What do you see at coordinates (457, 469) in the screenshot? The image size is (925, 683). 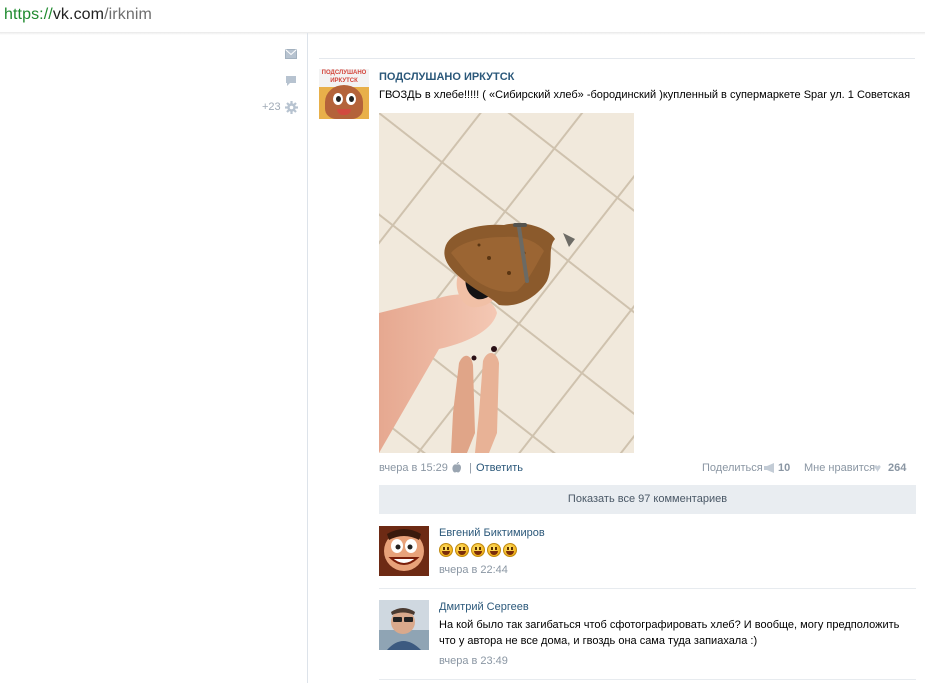 I see `apple-icon` at bounding box center [457, 469].